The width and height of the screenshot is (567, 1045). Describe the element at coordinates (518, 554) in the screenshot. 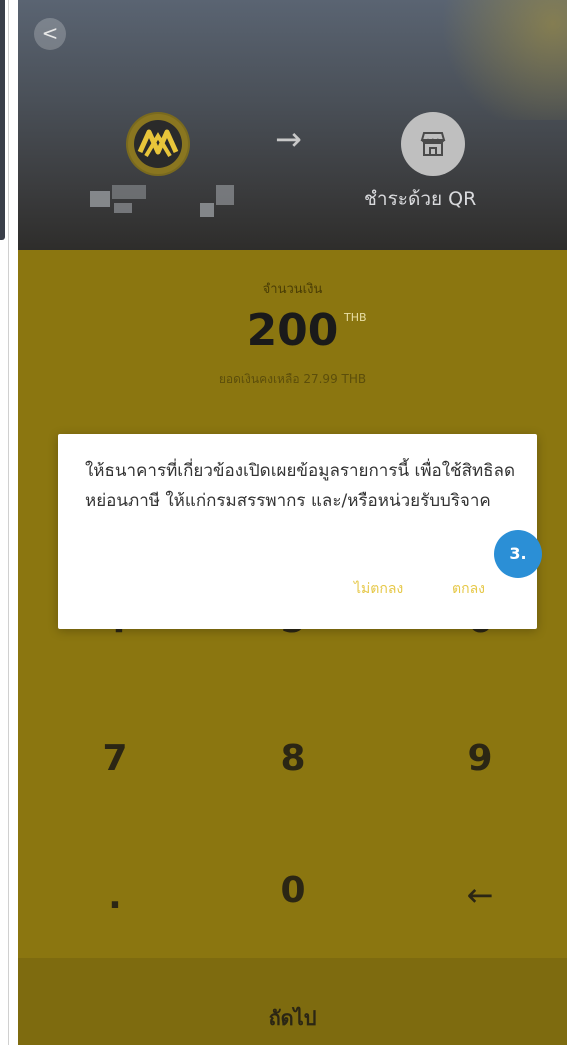

I see `step-badge: 3.` at that location.